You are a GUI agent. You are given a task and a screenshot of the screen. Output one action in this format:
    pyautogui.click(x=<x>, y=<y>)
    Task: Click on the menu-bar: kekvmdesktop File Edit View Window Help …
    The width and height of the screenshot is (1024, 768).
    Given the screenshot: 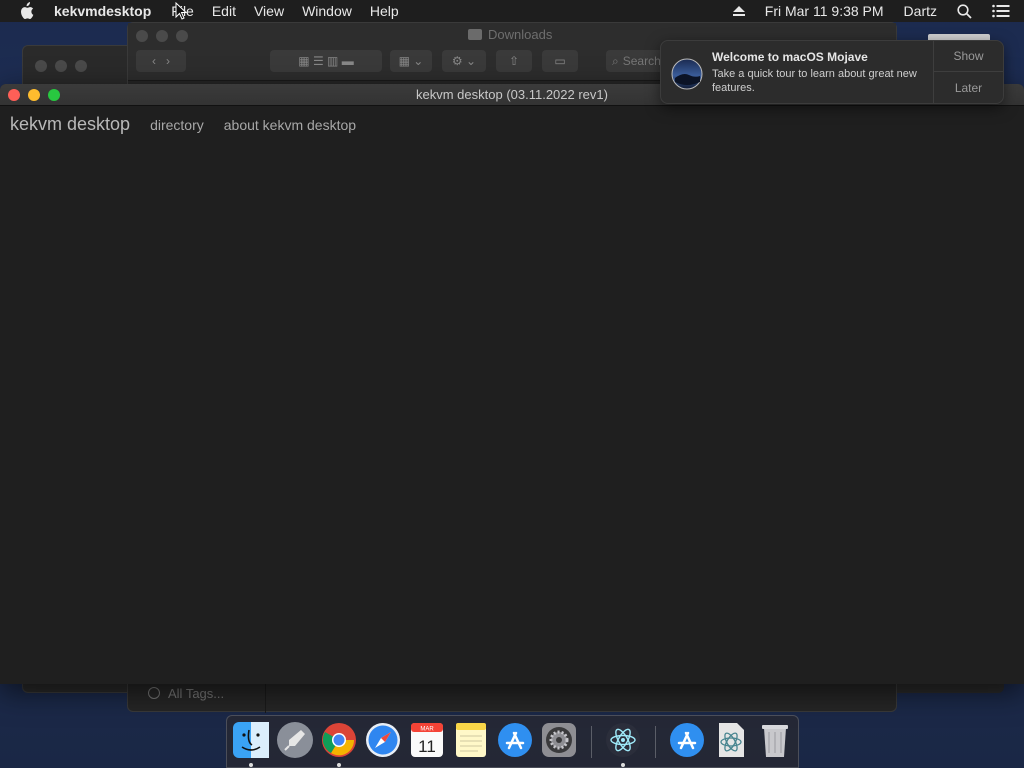 What is the action you would take?
    pyautogui.click(x=512, y=11)
    